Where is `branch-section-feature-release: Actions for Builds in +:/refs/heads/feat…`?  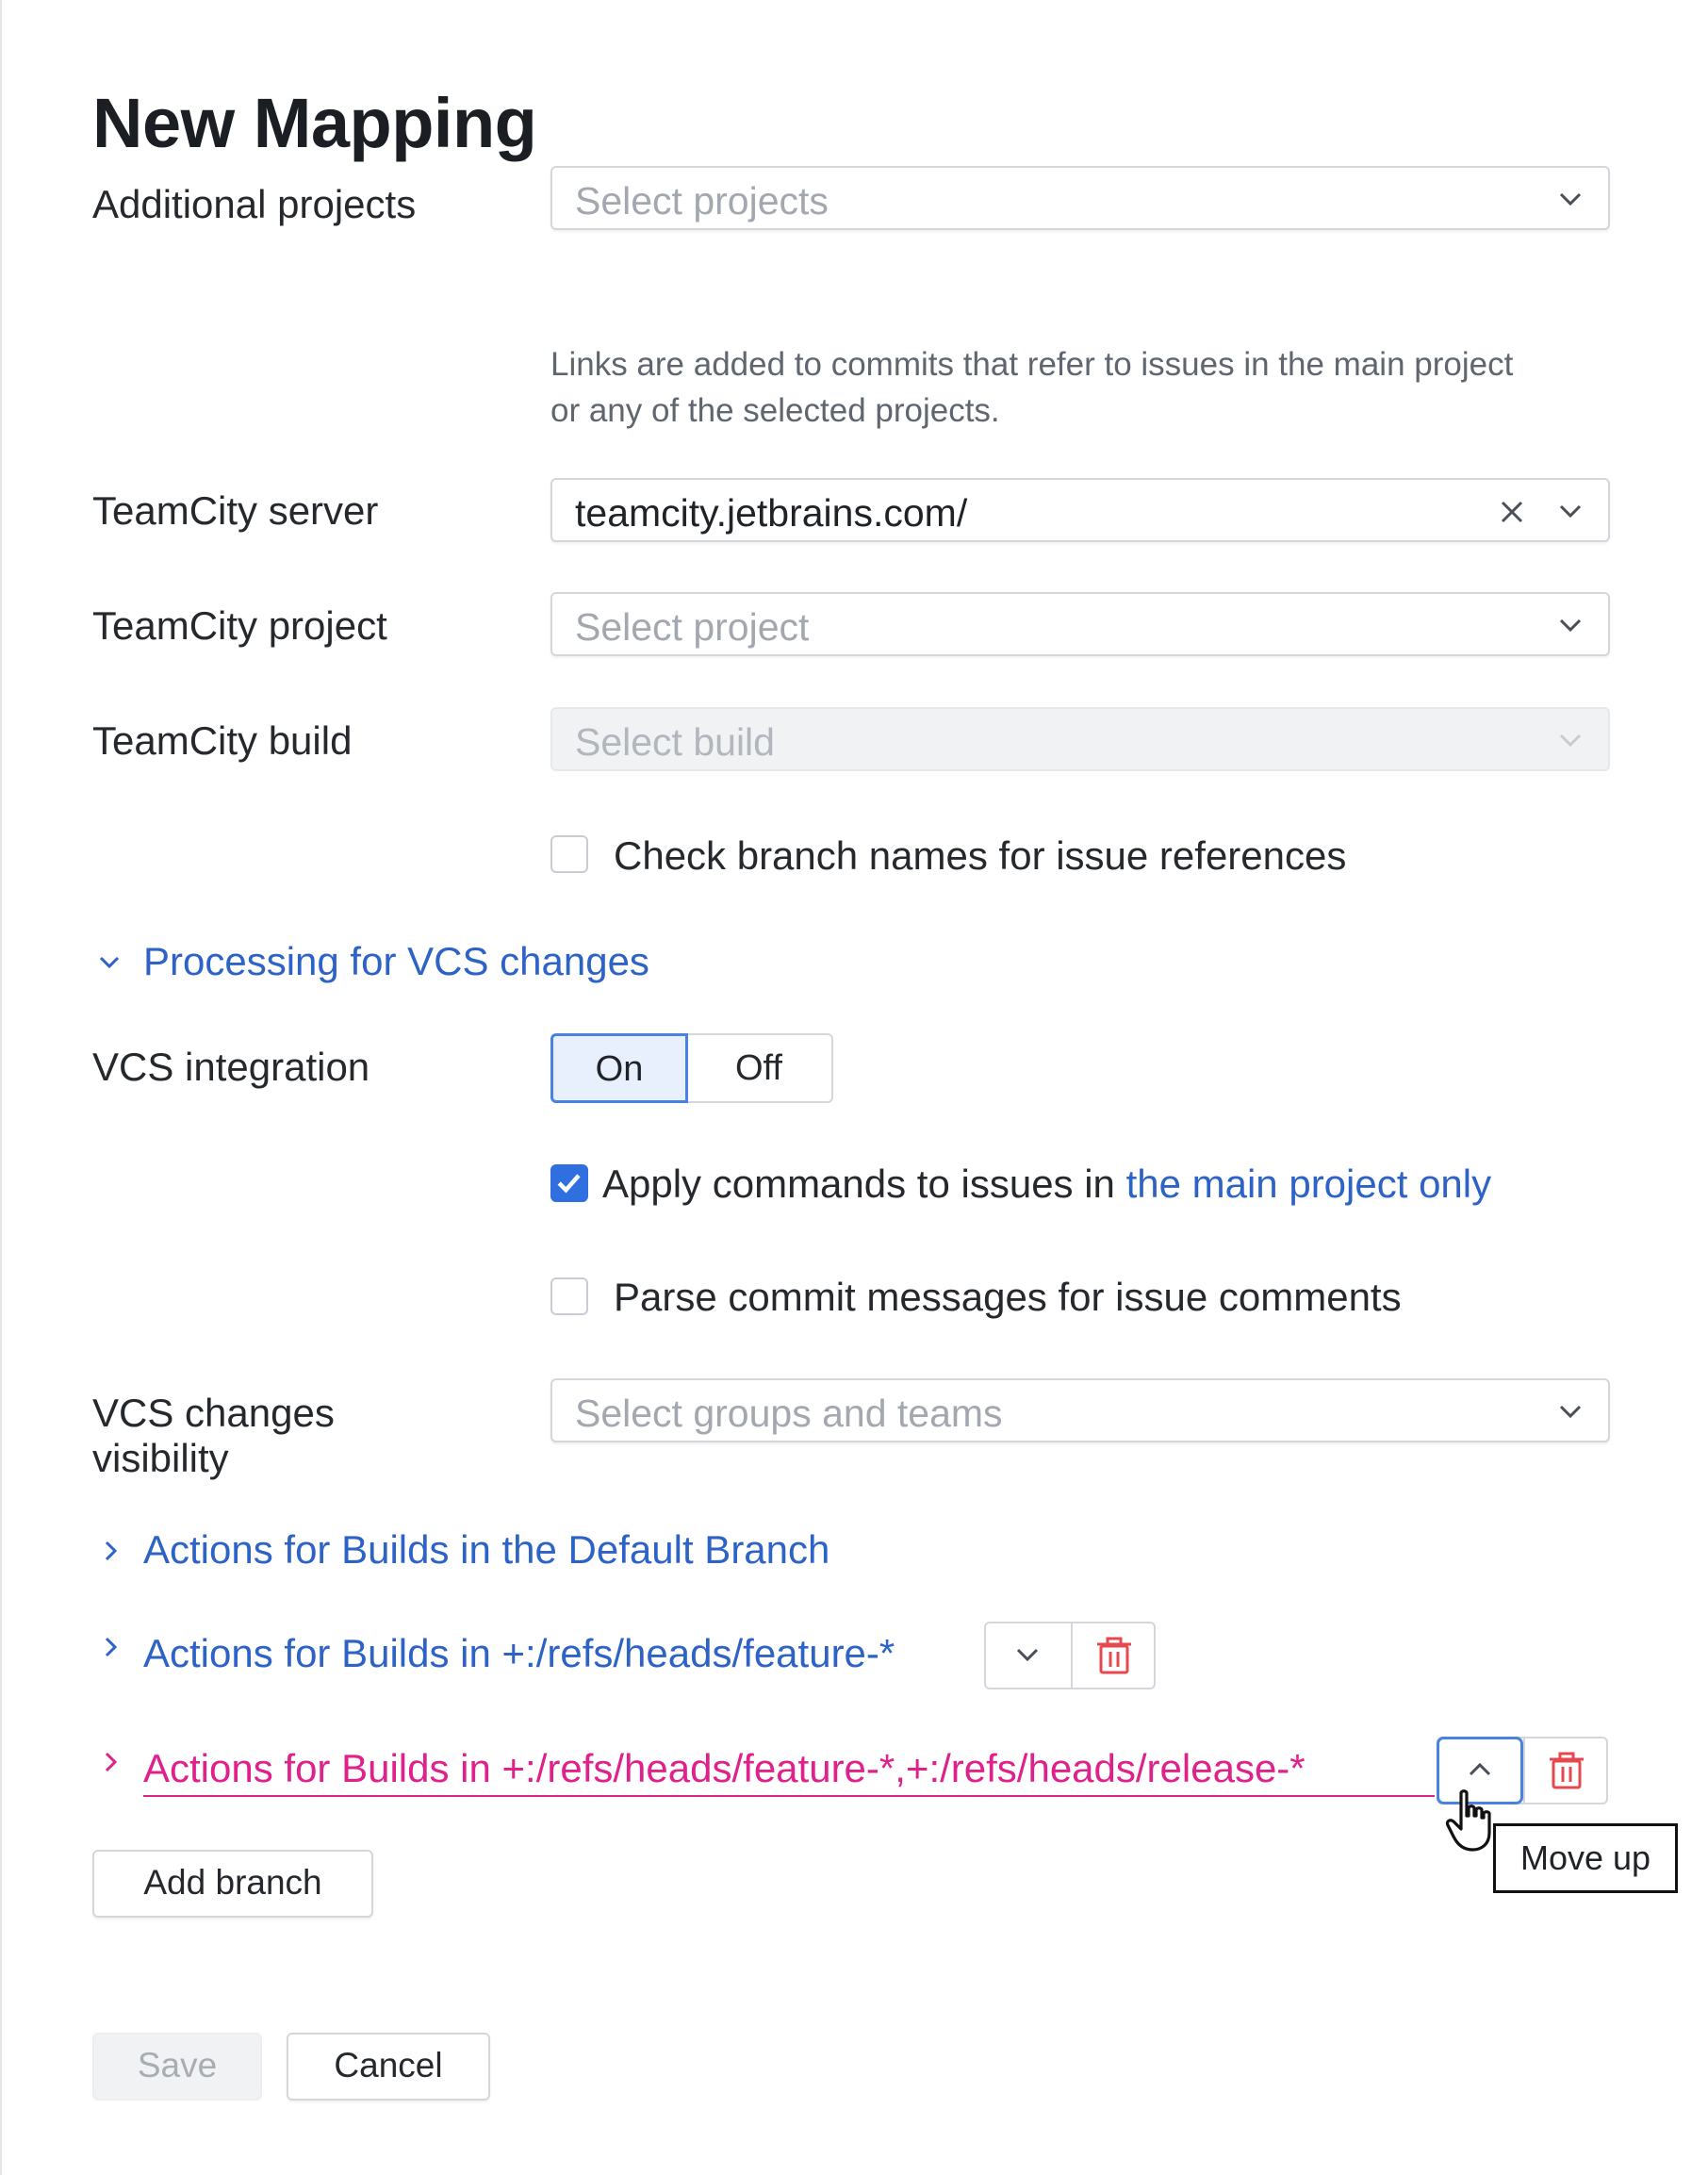 branch-section-feature-release: Actions for Builds in +:/refs/heads/feat… is located at coordinates (789, 1771).